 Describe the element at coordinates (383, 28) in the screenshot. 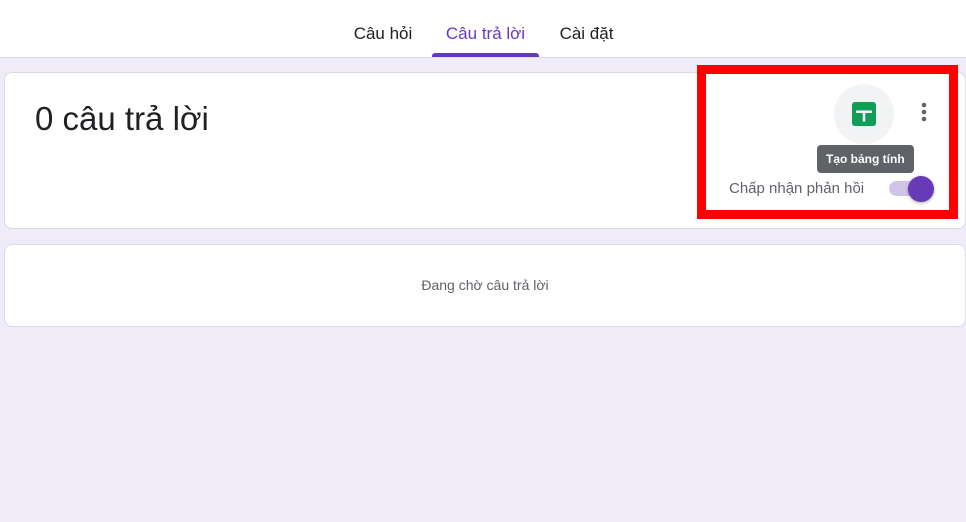

I see `tab-questions: Câu hỏi` at that location.